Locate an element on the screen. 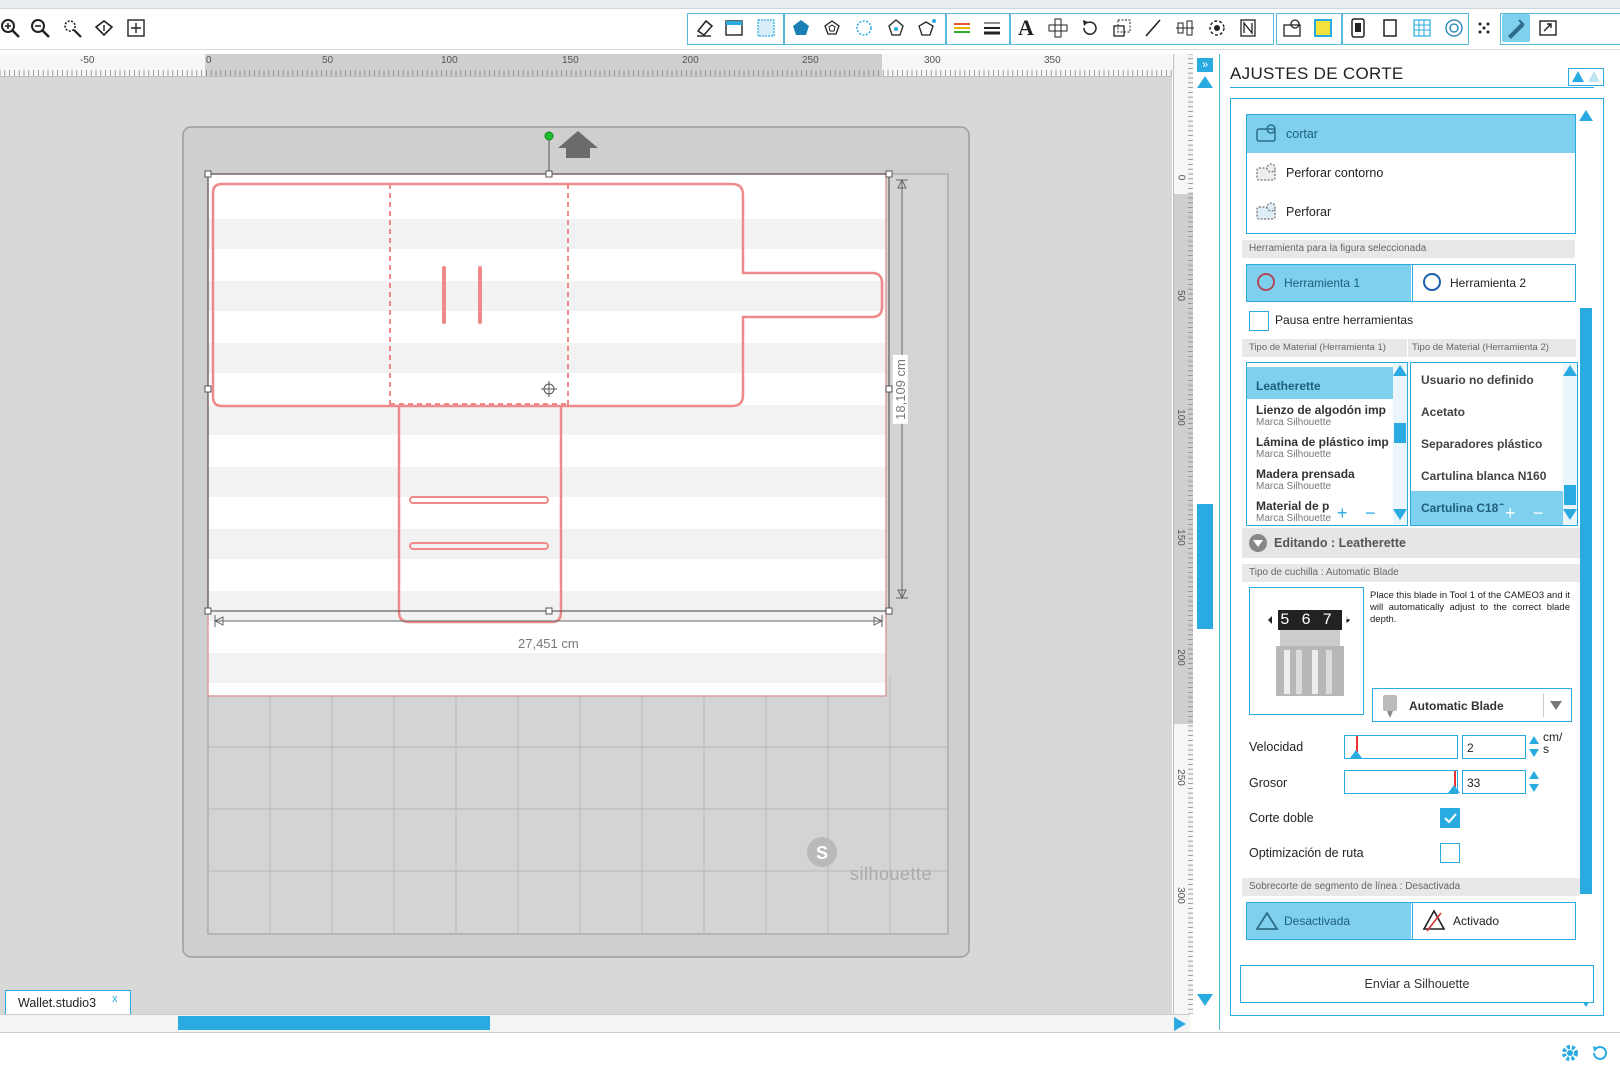  knife-icon is located at coordinates (1153, 28).